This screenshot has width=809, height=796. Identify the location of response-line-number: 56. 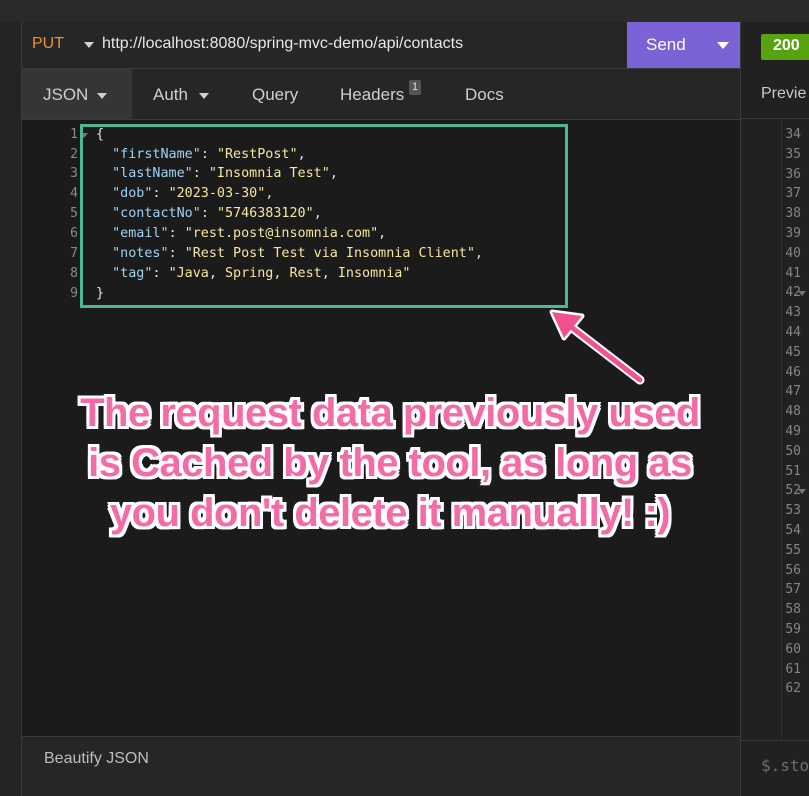
(793, 570).